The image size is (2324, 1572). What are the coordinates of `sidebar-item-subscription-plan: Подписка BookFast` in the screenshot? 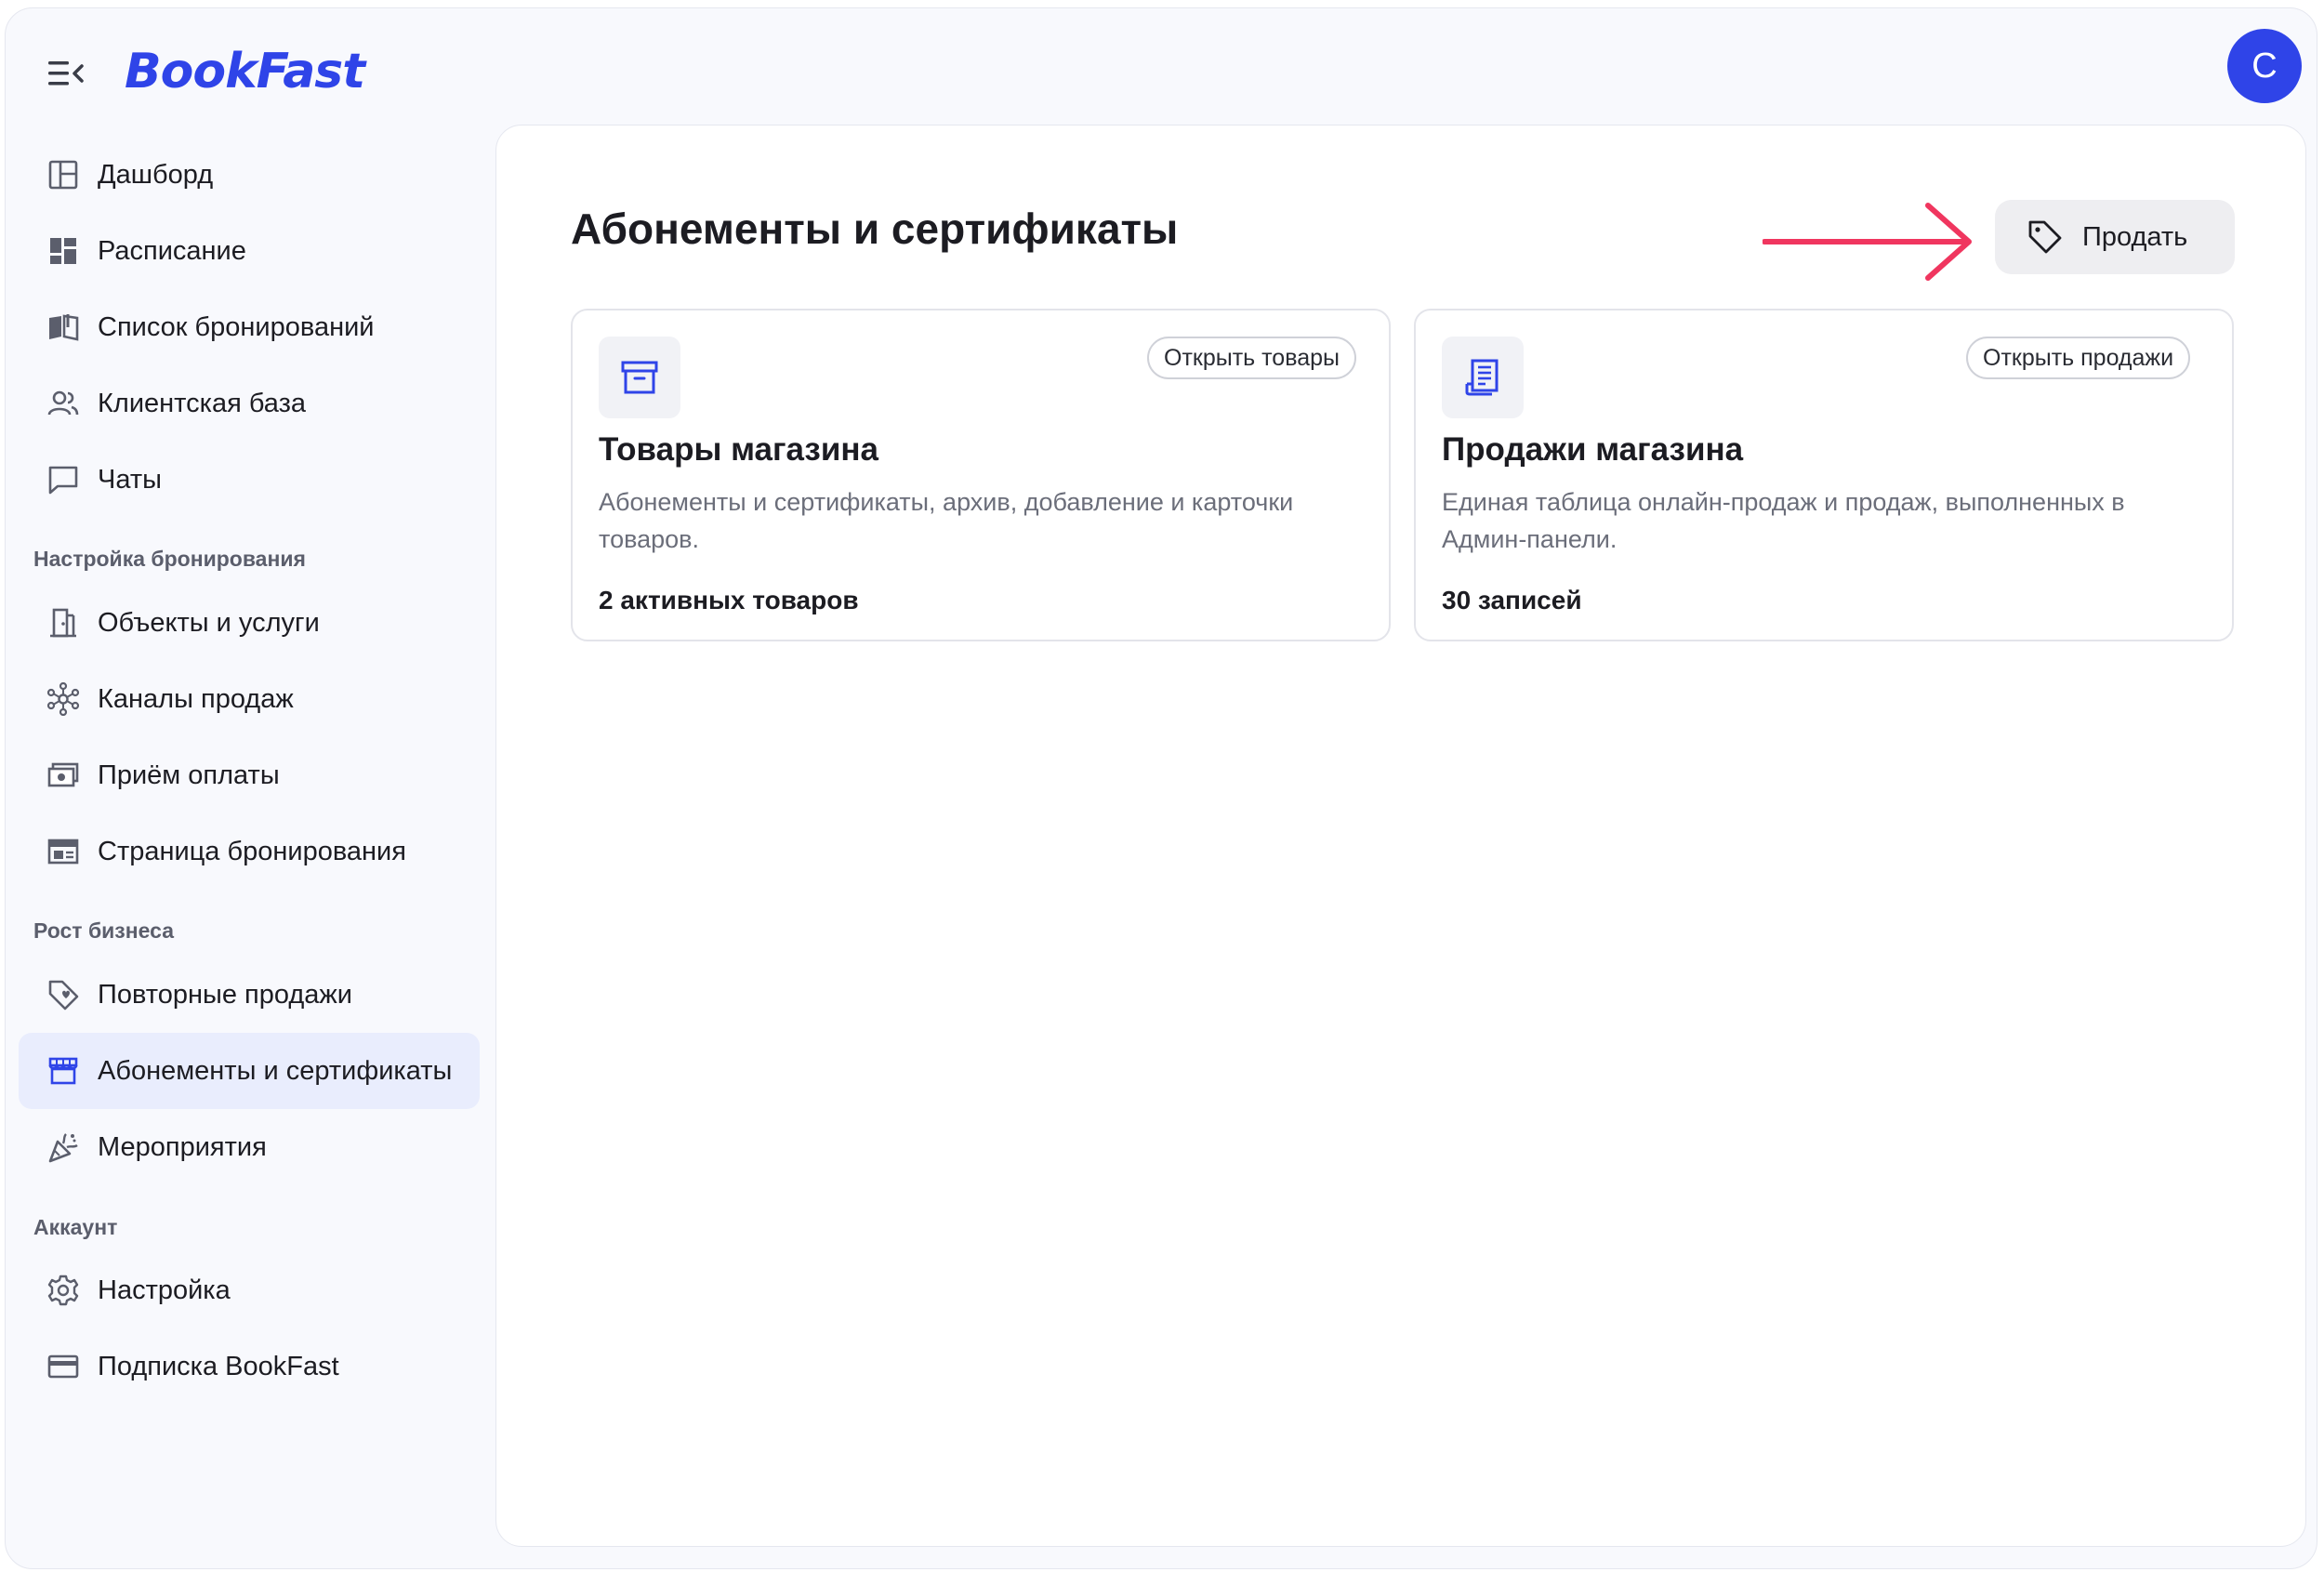 It's located at (249, 1366).